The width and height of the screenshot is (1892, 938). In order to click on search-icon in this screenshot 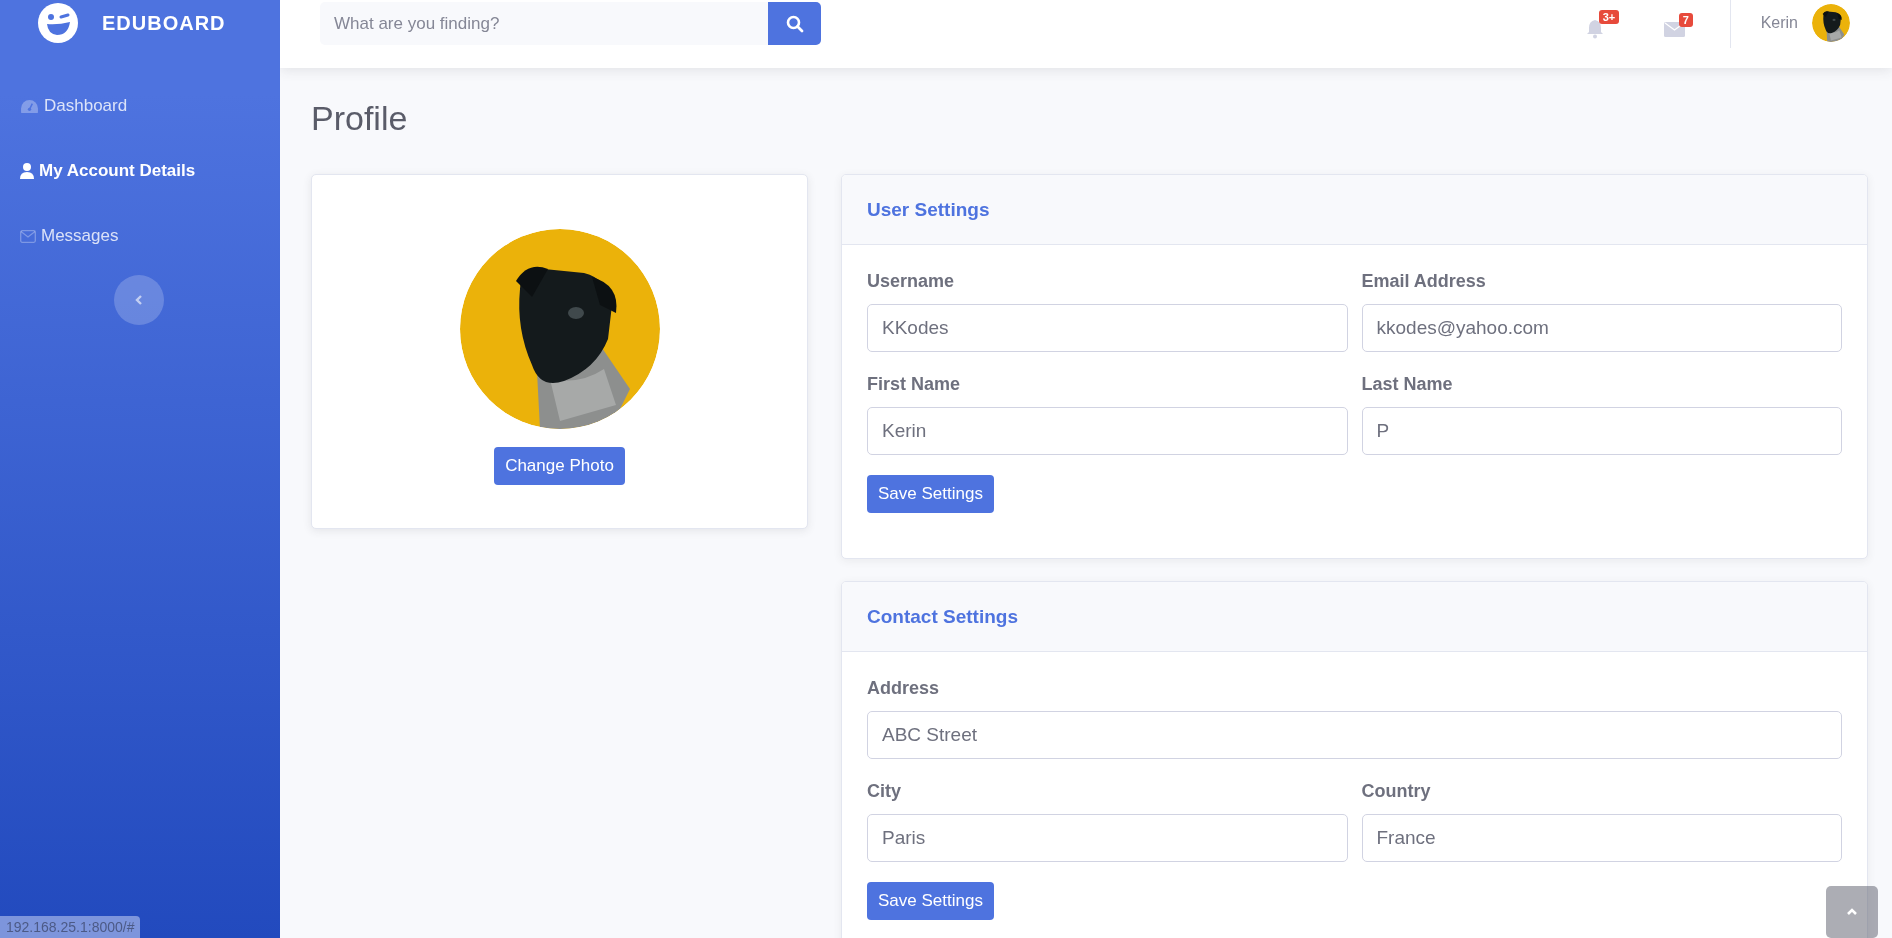, I will do `click(794, 23)`.